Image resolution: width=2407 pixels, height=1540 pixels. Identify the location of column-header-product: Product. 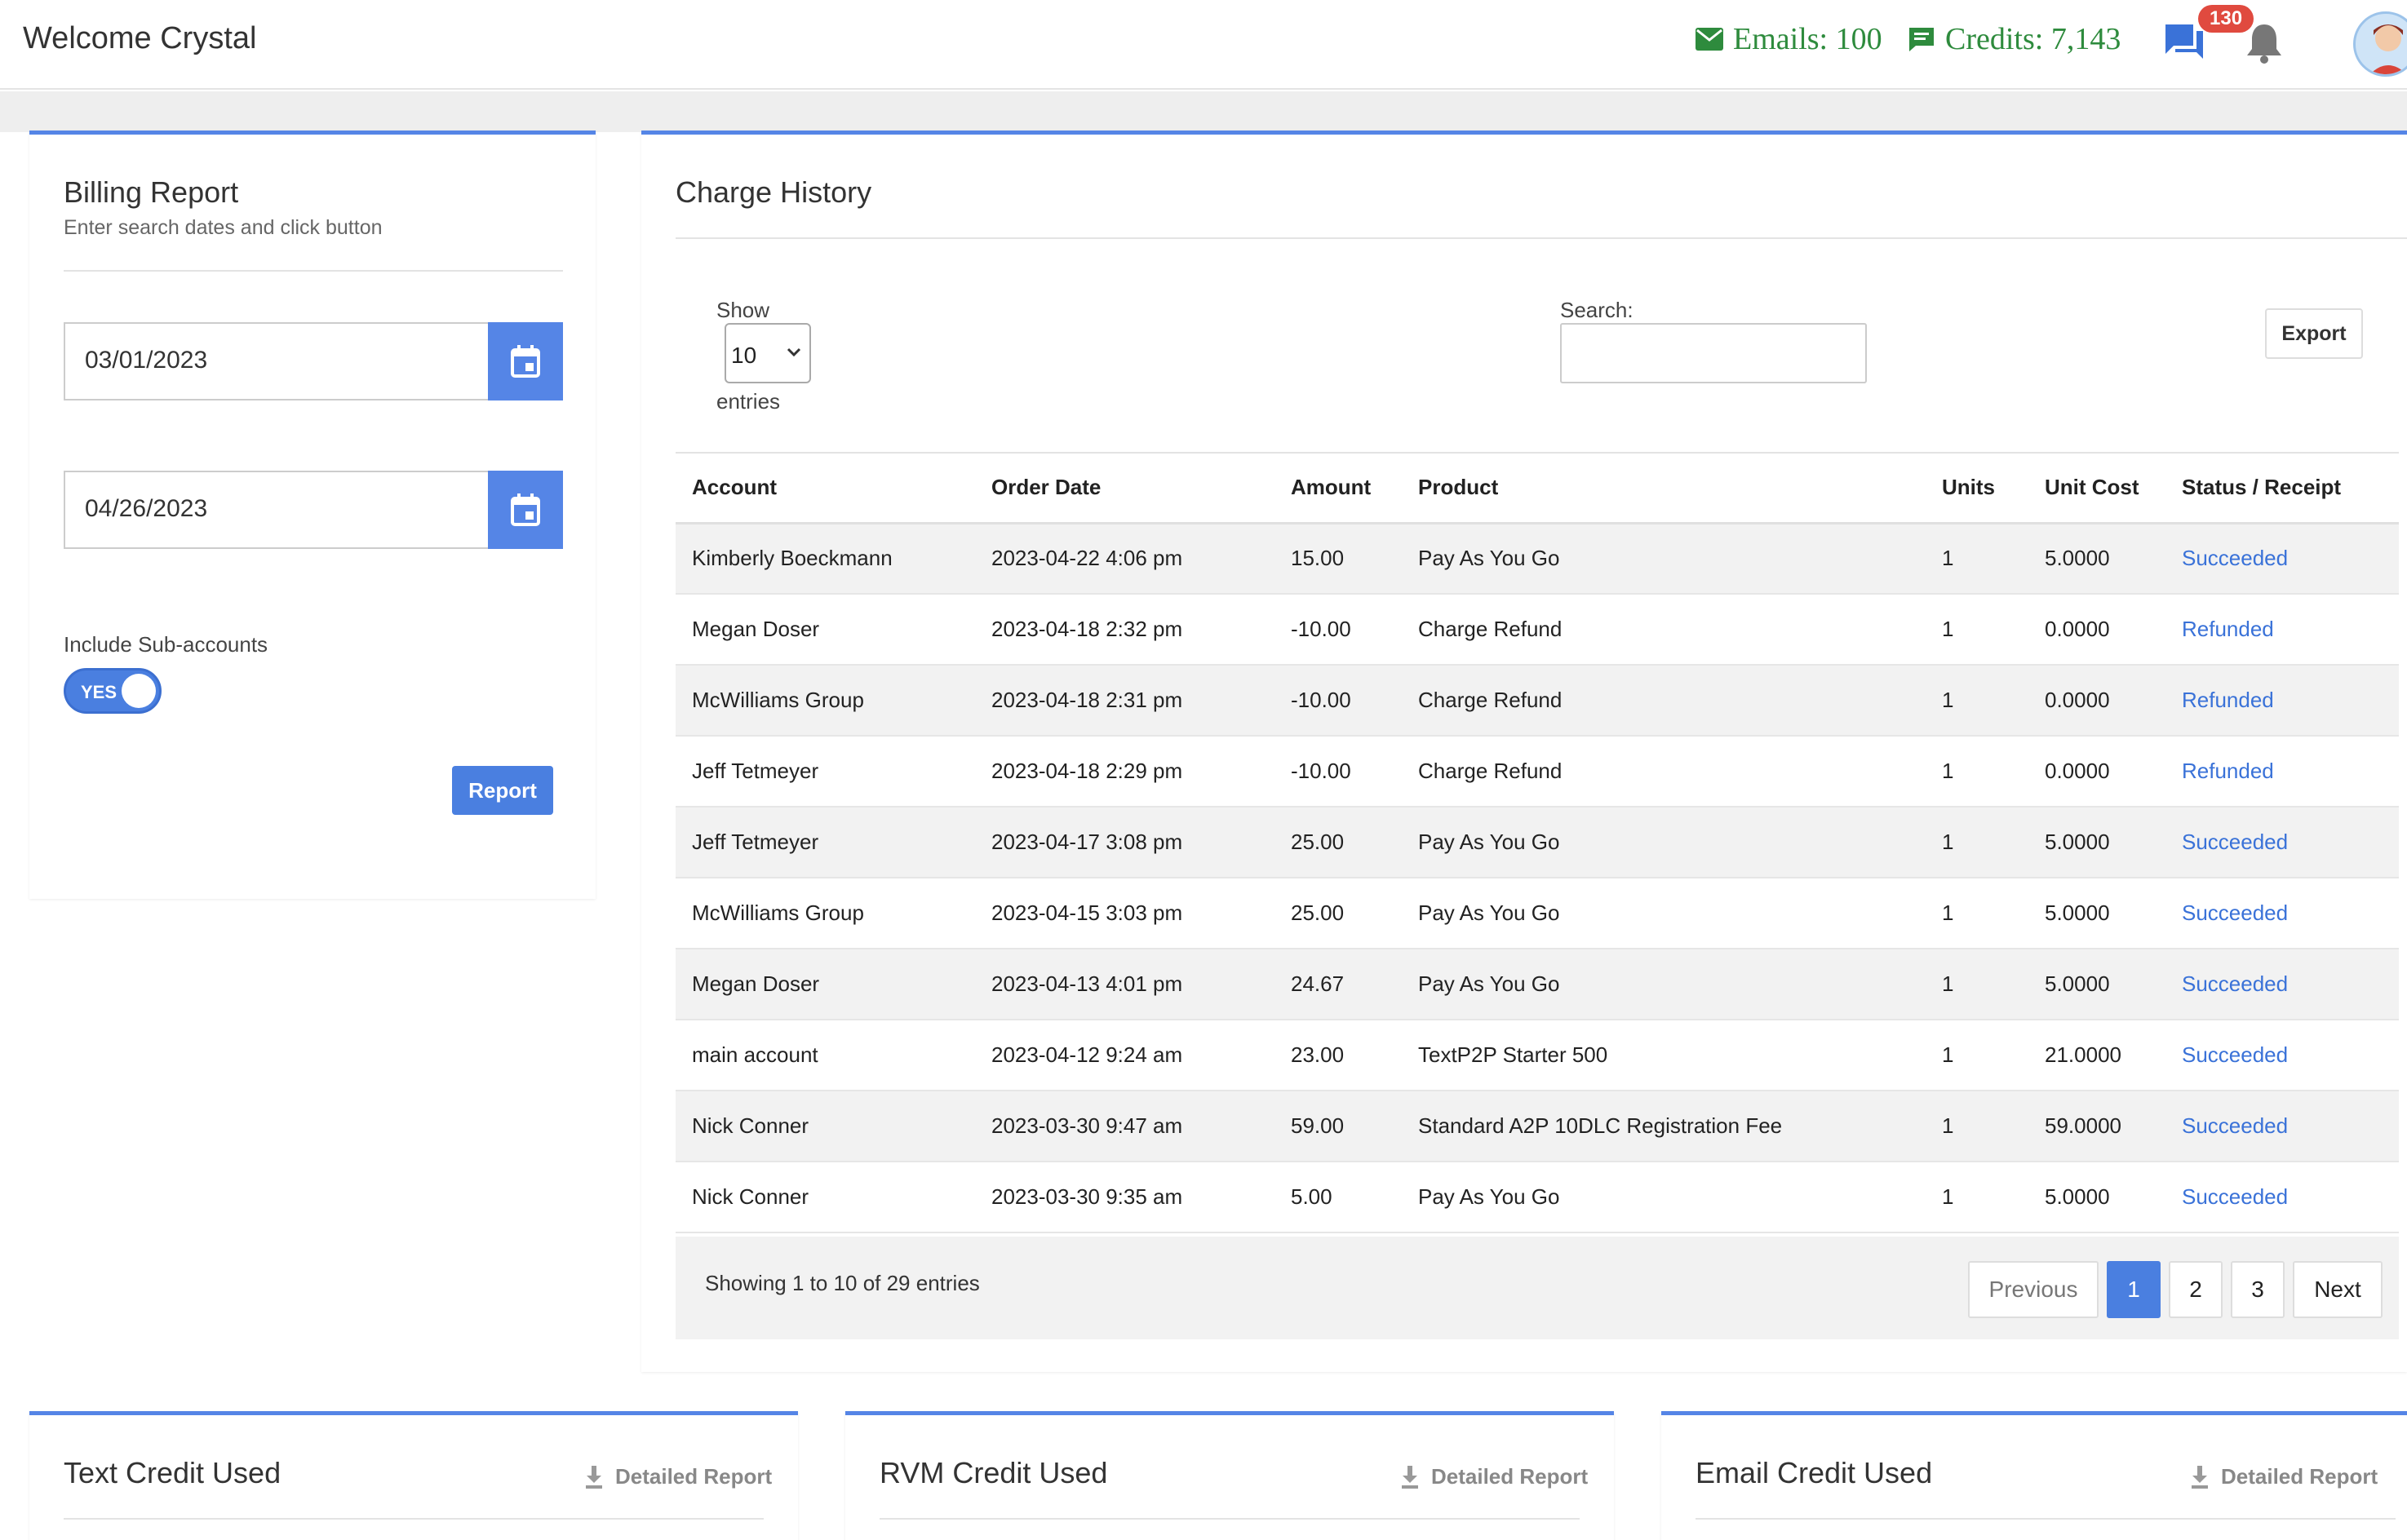
(1664, 488).